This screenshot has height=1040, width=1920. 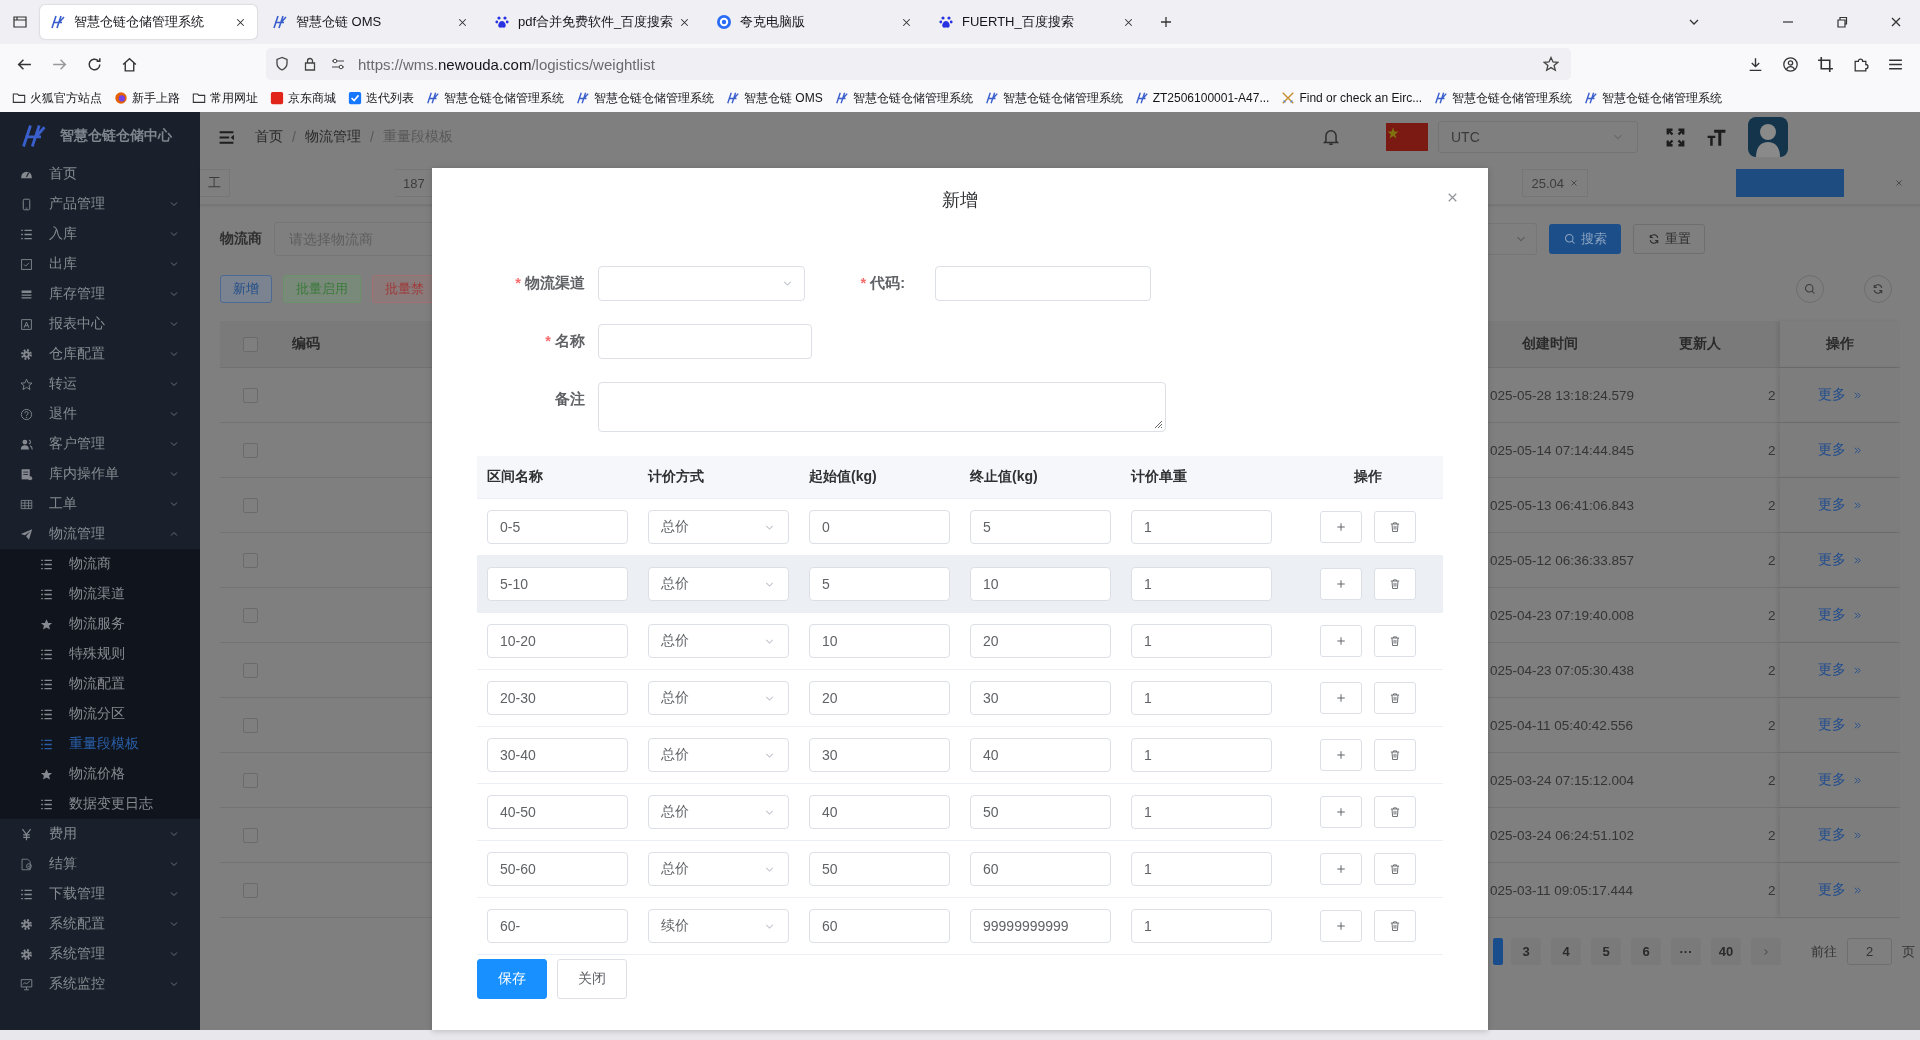 What do you see at coordinates (100, 774) in the screenshot?
I see `submenu-item: 物流价格` at bounding box center [100, 774].